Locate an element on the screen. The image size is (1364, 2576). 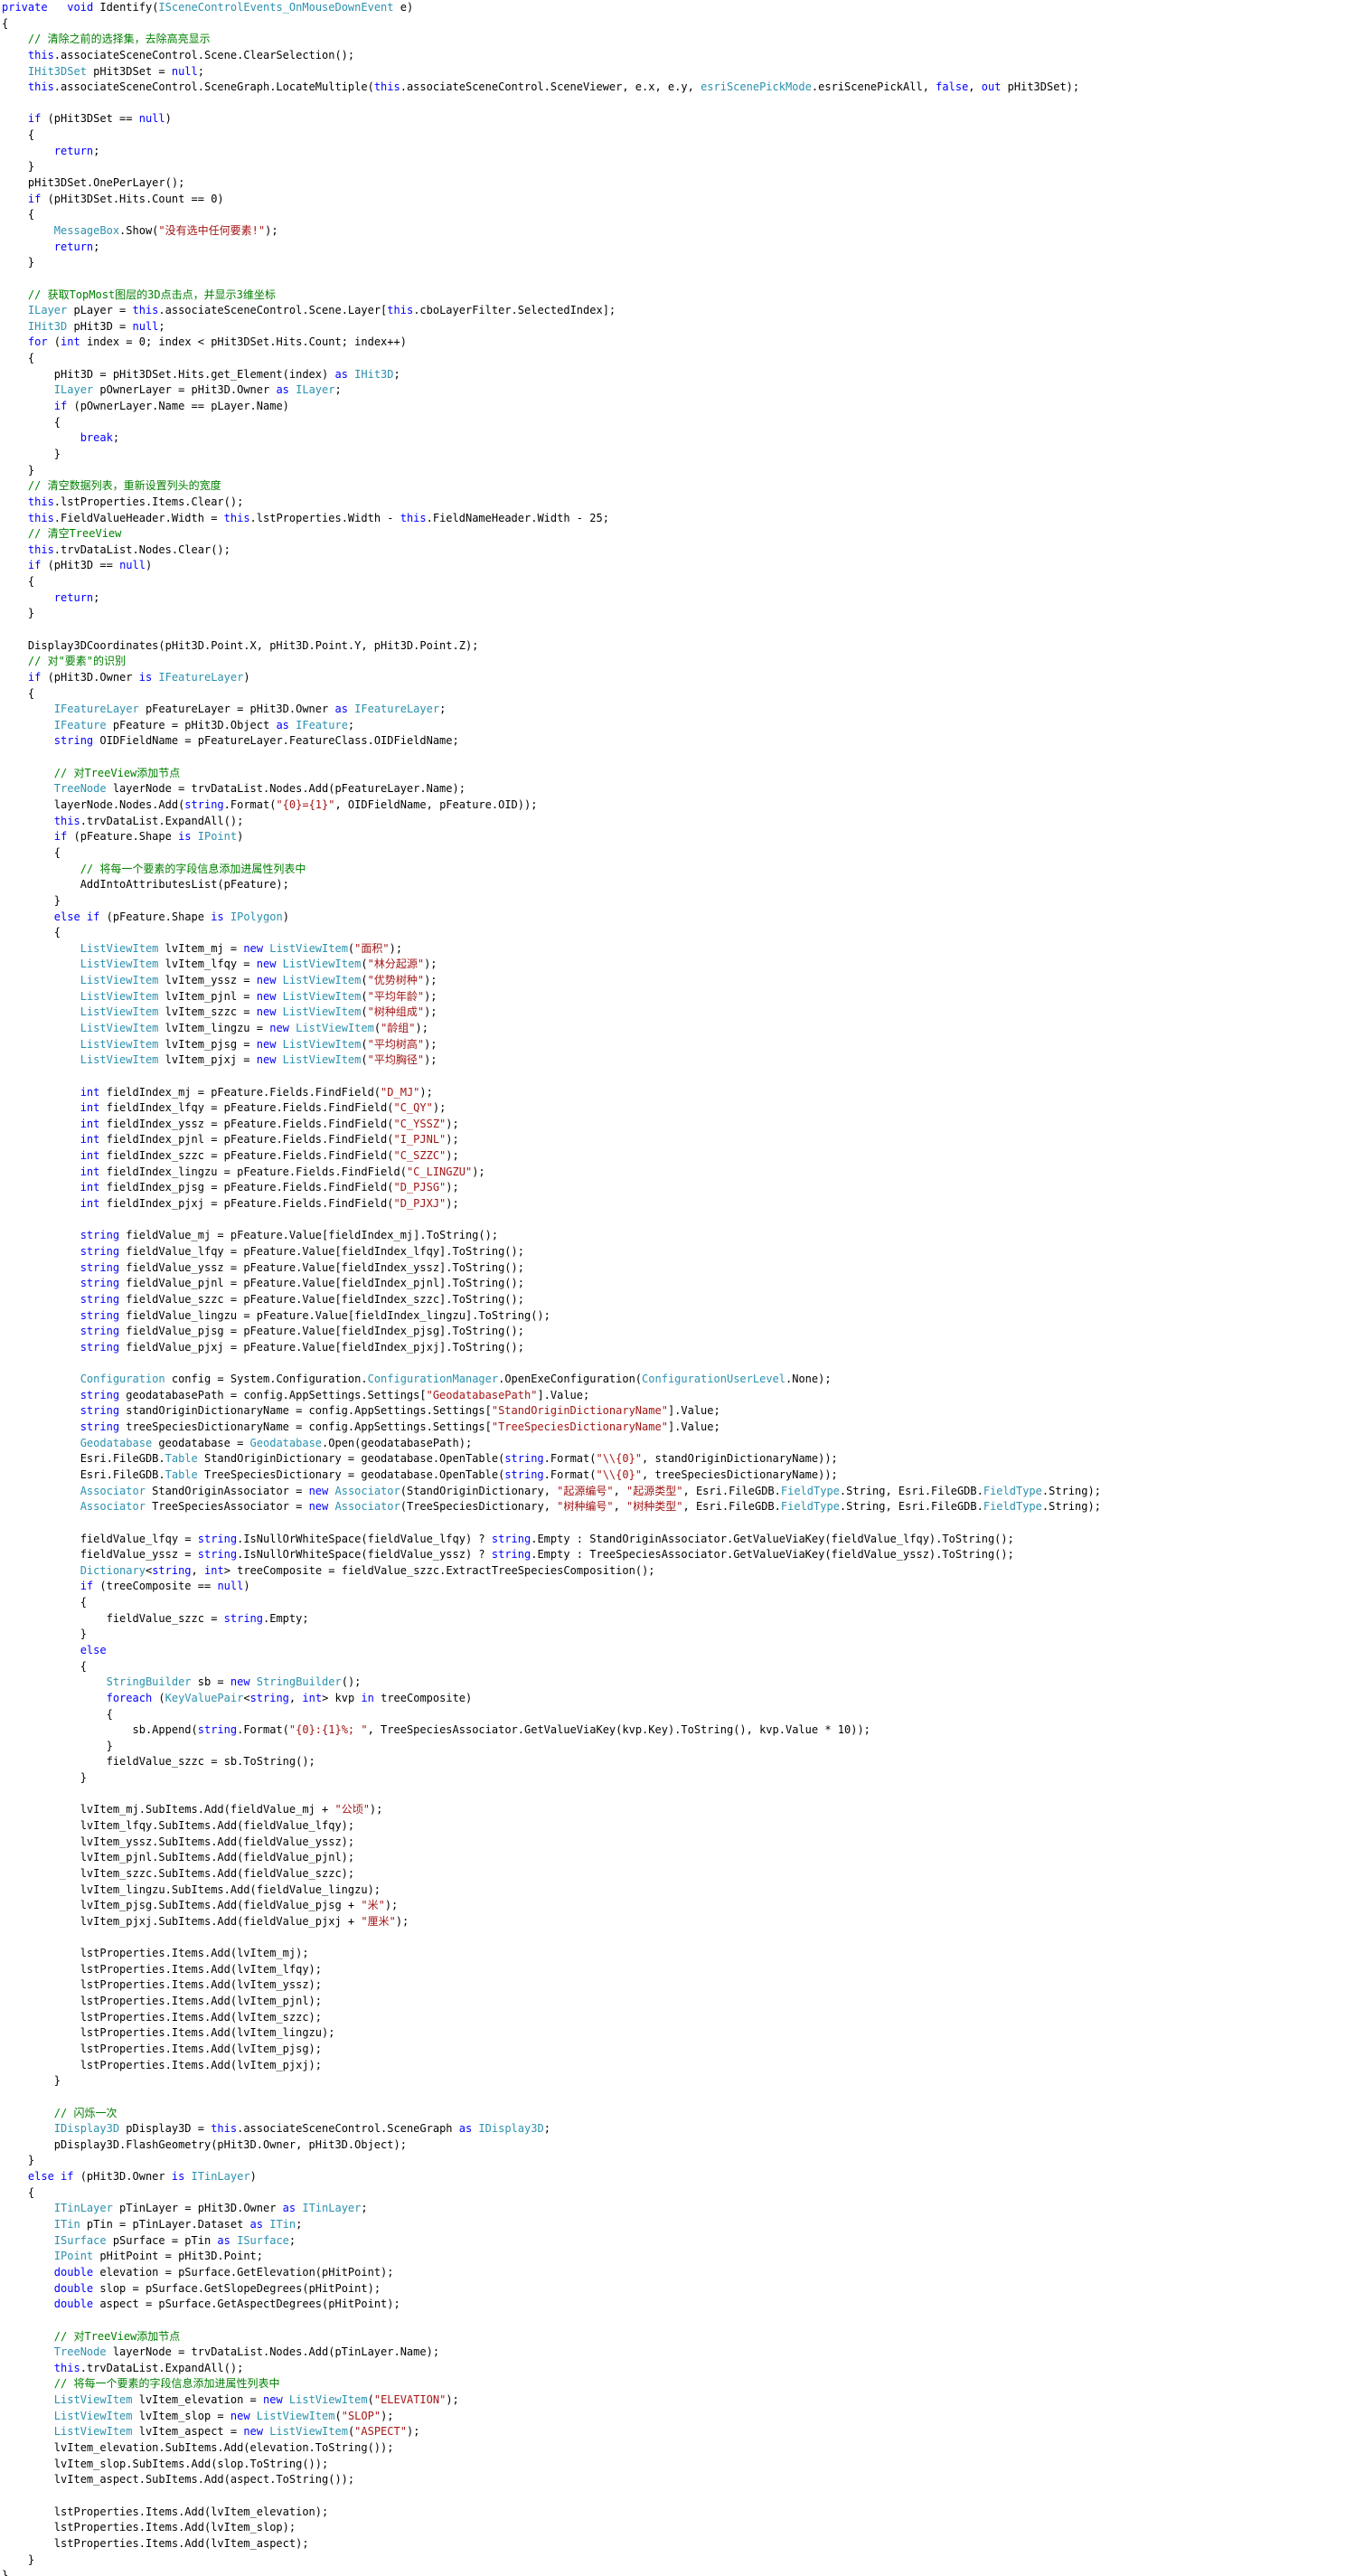
code-token: Geodatabase is located at coordinates (77, 1442).